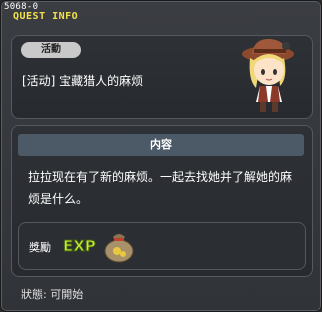 Image resolution: width=322 pixels, height=312 pixels. I want to click on category-badge: 活動, so click(51, 50).